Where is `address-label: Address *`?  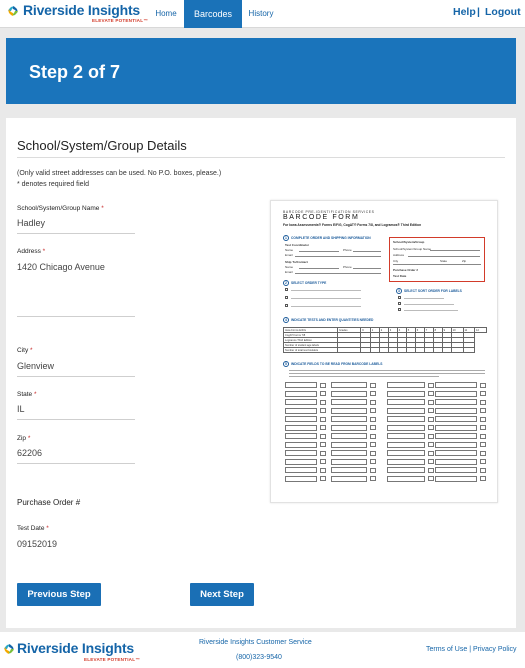 address-label: Address * is located at coordinates (31, 251).